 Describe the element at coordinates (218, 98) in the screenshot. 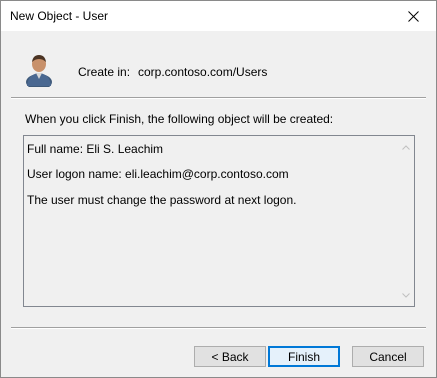

I see `header-divider` at that location.